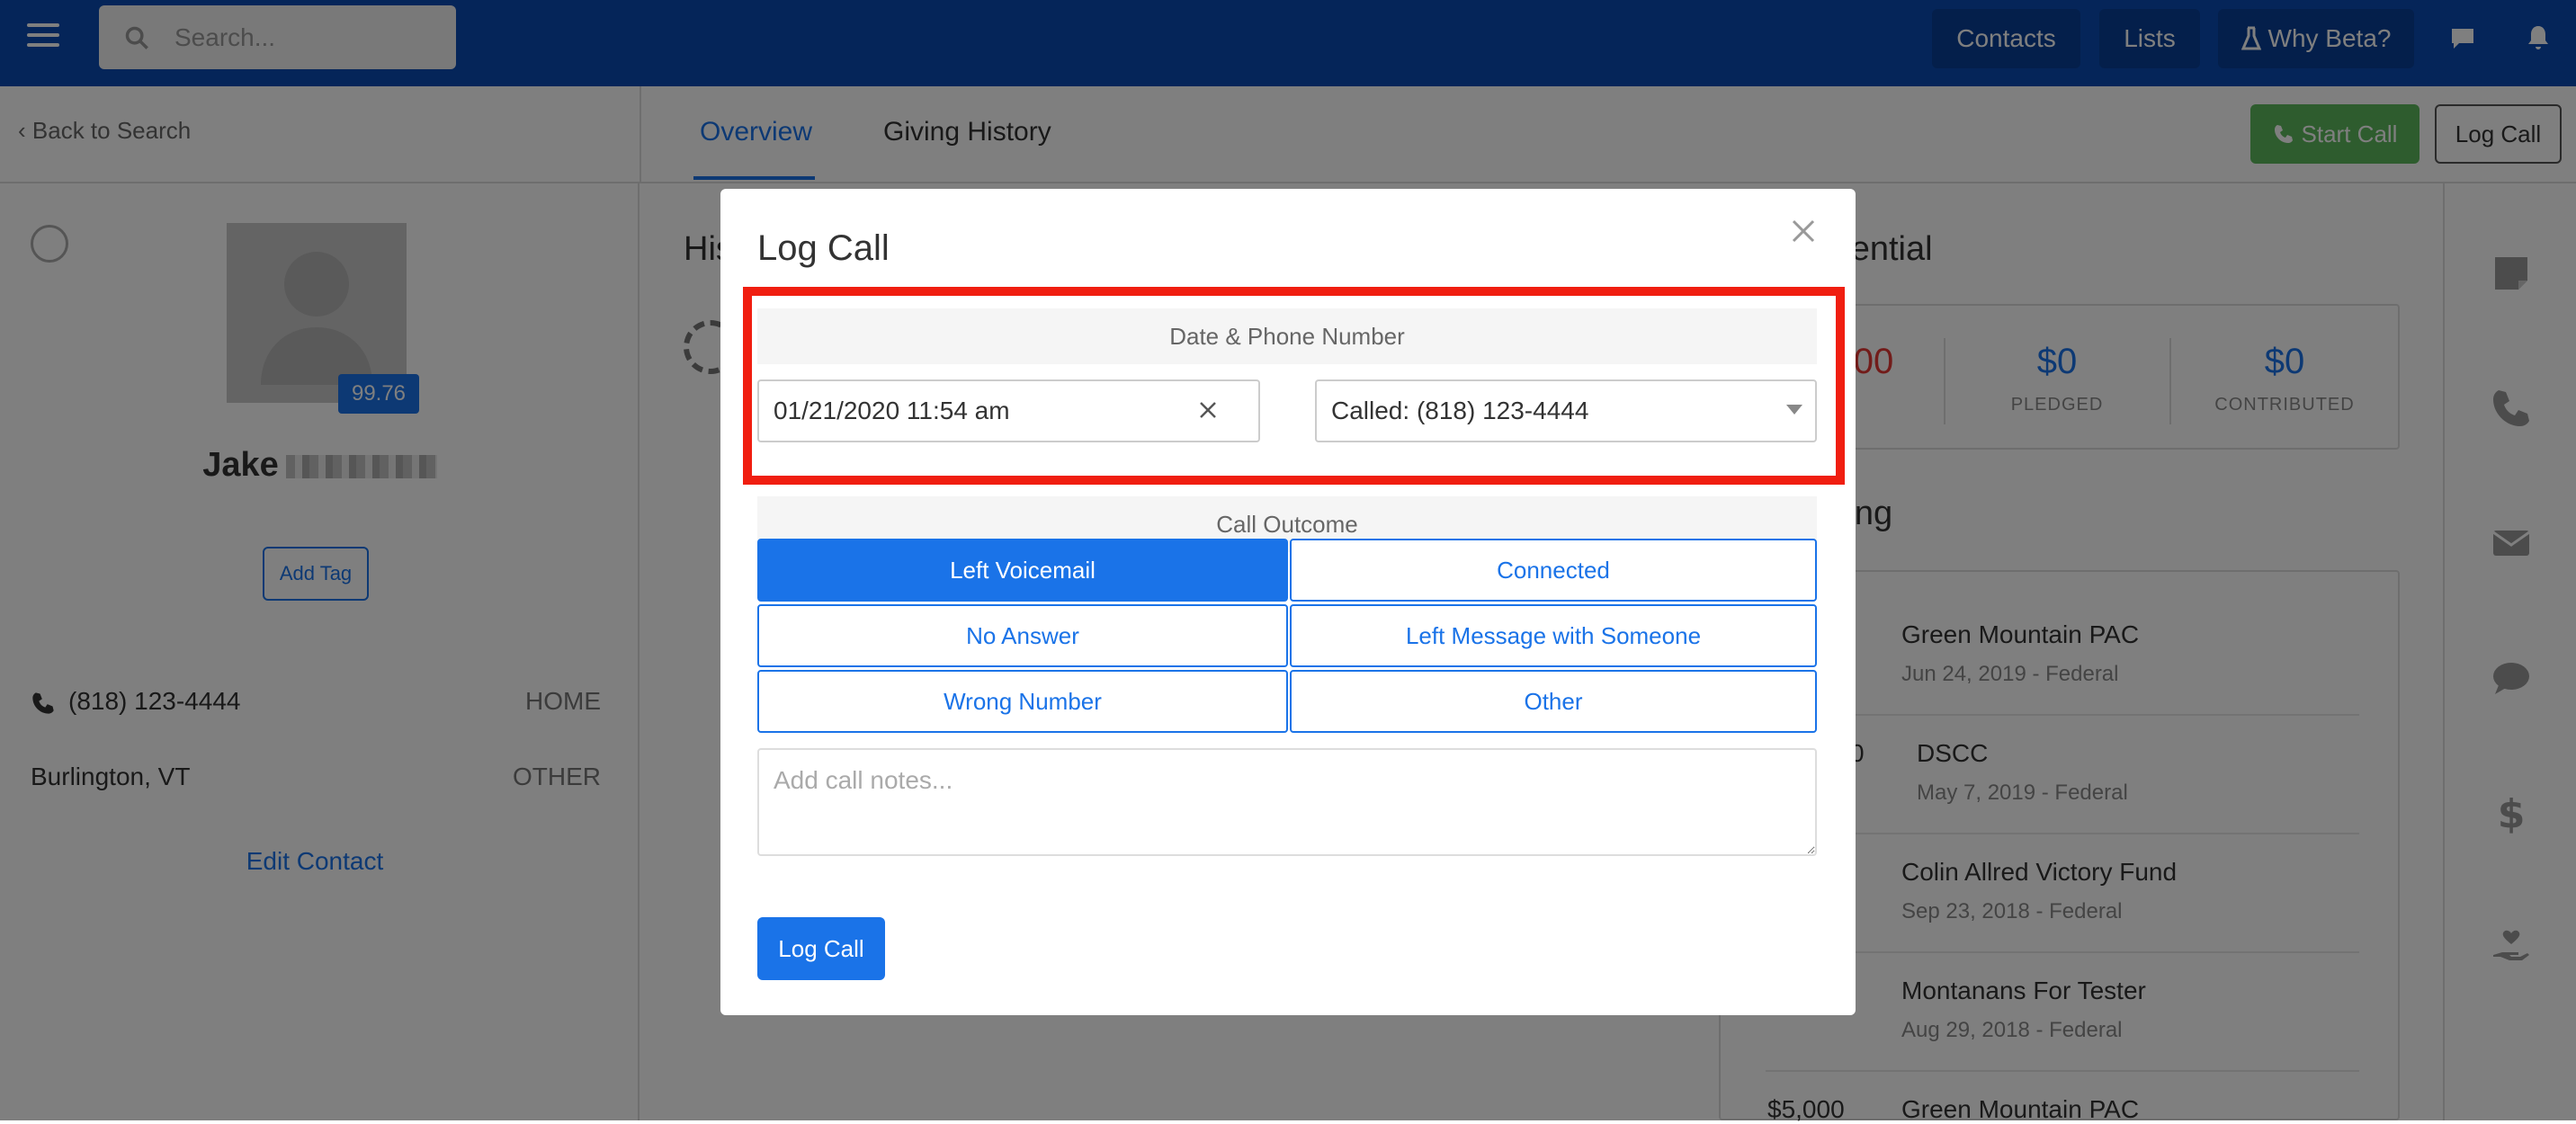 Image resolution: width=2576 pixels, height=1124 pixels. I want to click on outcome-wrong-number-button: Wrong Number, so click(1022, 701).